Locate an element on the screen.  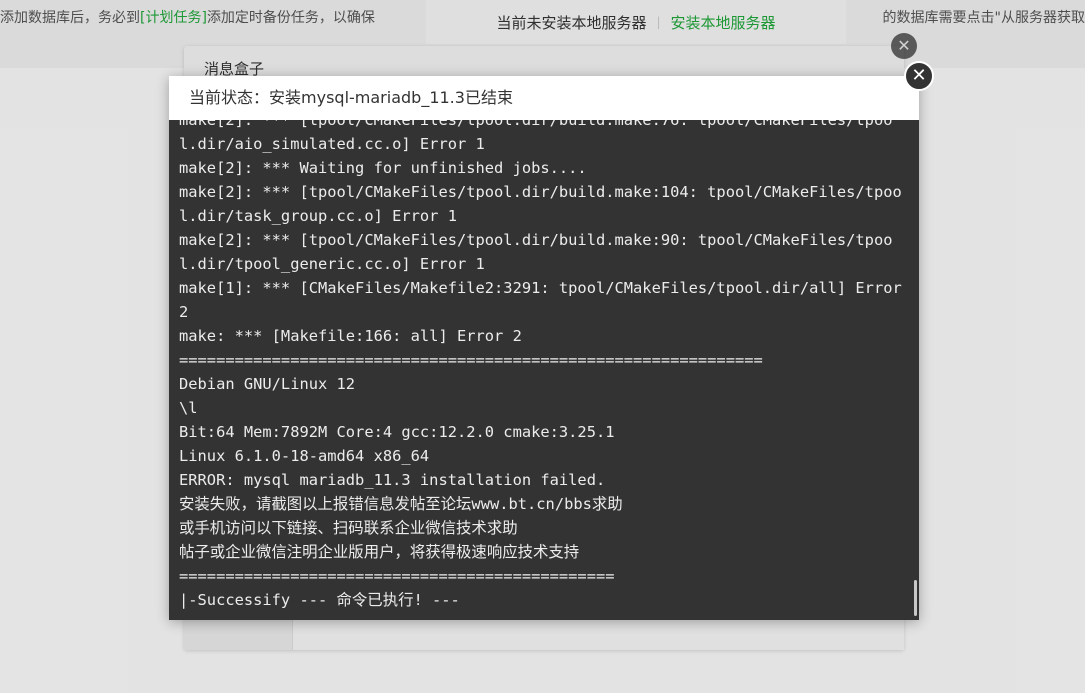
dialog-close-button: ✕ is located at coordinates (919, 76).